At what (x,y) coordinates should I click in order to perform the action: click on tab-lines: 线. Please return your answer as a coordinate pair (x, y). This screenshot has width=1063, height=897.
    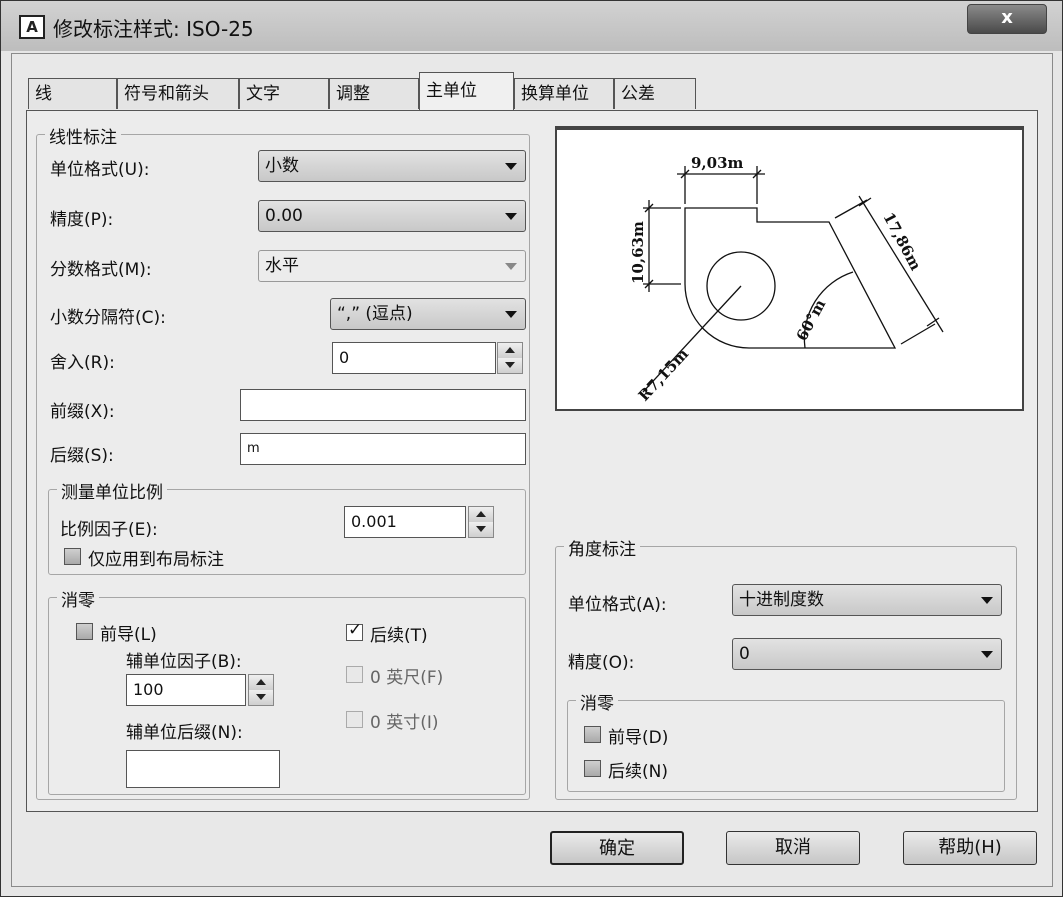
    Looking at the image, I should click on (72, 93).